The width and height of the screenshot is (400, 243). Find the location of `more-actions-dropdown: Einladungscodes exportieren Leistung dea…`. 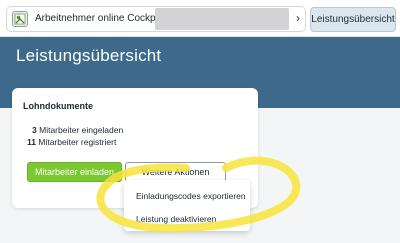

more-actions-dropdown: Einladungscodes exportieren Leistung dea… is located at coordinates (187, 205).